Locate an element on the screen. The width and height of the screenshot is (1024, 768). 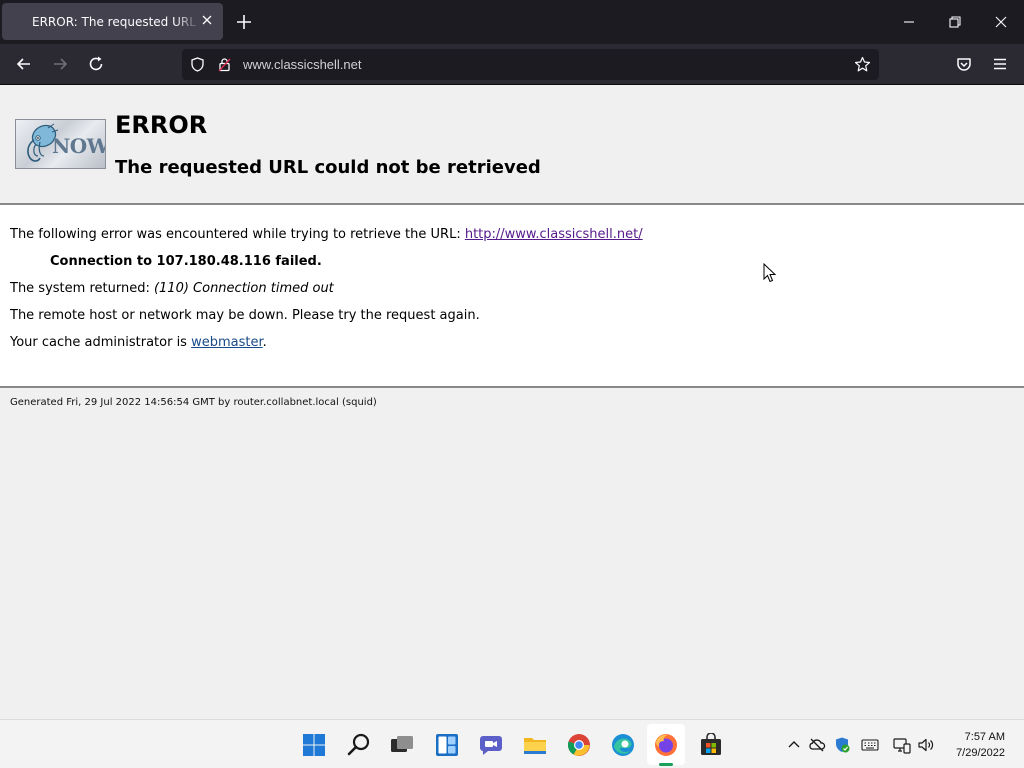
system-returned-prefix: The system returned: is located at coordinates (82, 288).